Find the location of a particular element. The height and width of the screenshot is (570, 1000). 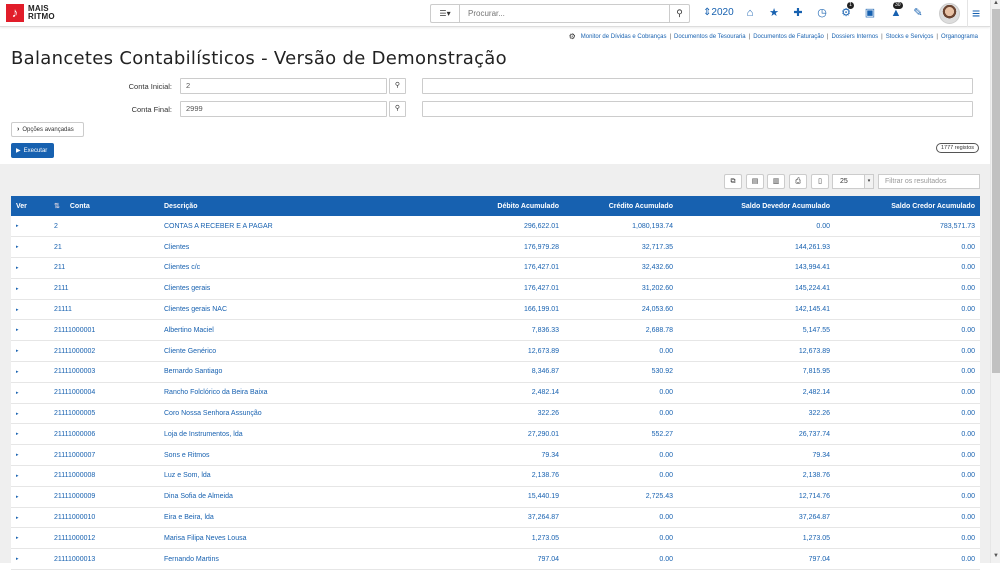

wrench-icon: ✎ is located at coordinates (918, 13).